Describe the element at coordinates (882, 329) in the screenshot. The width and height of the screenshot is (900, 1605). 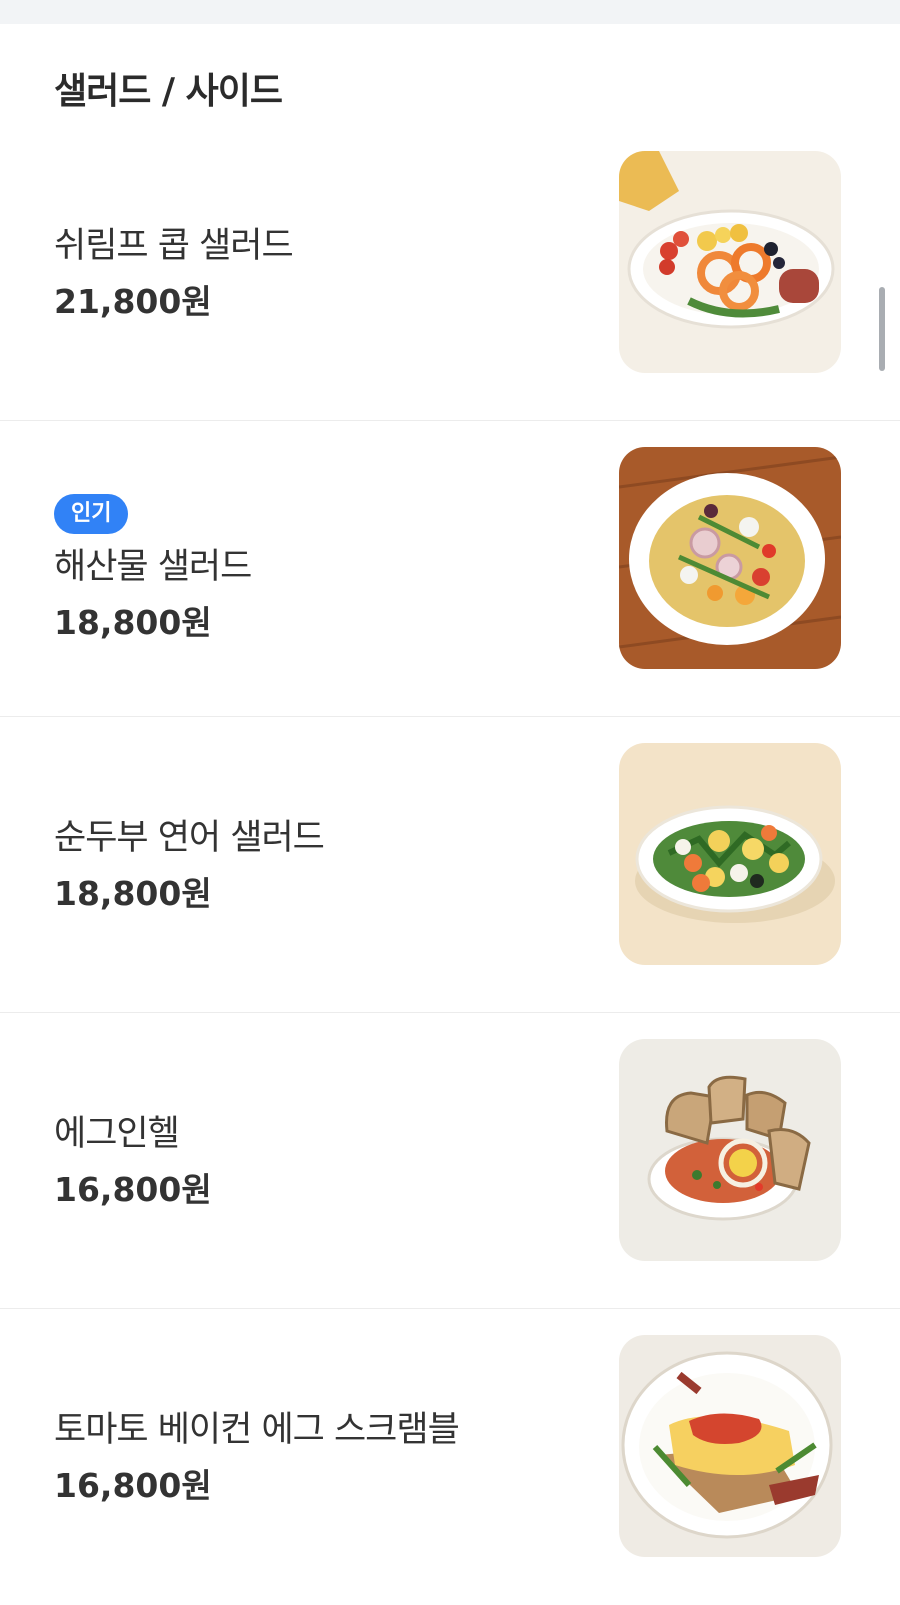
I see `scrollbar` at that location.